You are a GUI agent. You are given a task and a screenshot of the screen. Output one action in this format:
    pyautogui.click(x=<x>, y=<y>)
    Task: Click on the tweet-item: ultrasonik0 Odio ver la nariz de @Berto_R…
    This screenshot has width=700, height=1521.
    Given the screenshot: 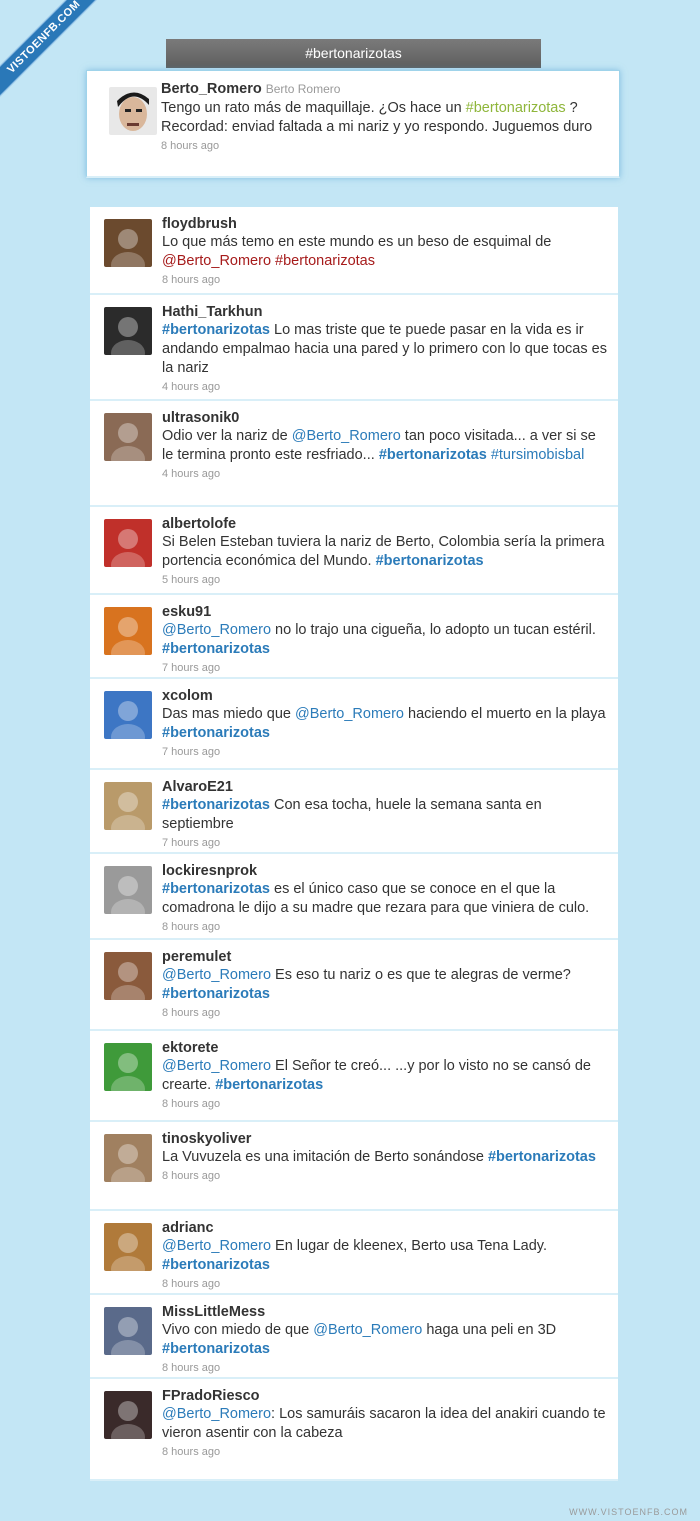 What is the action you would take?
    pyautogui.click(x=354, y=454)
    